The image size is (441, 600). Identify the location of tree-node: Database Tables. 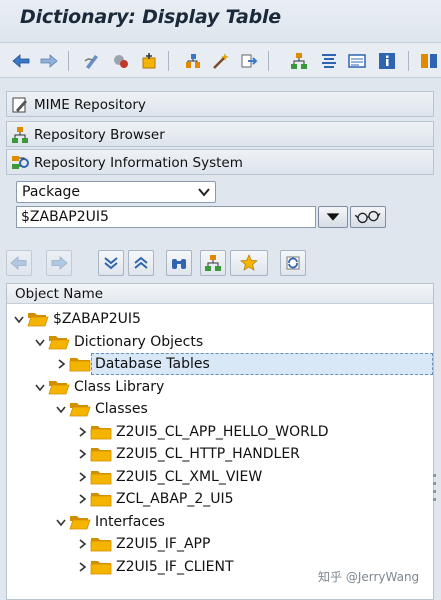
(244, 364).